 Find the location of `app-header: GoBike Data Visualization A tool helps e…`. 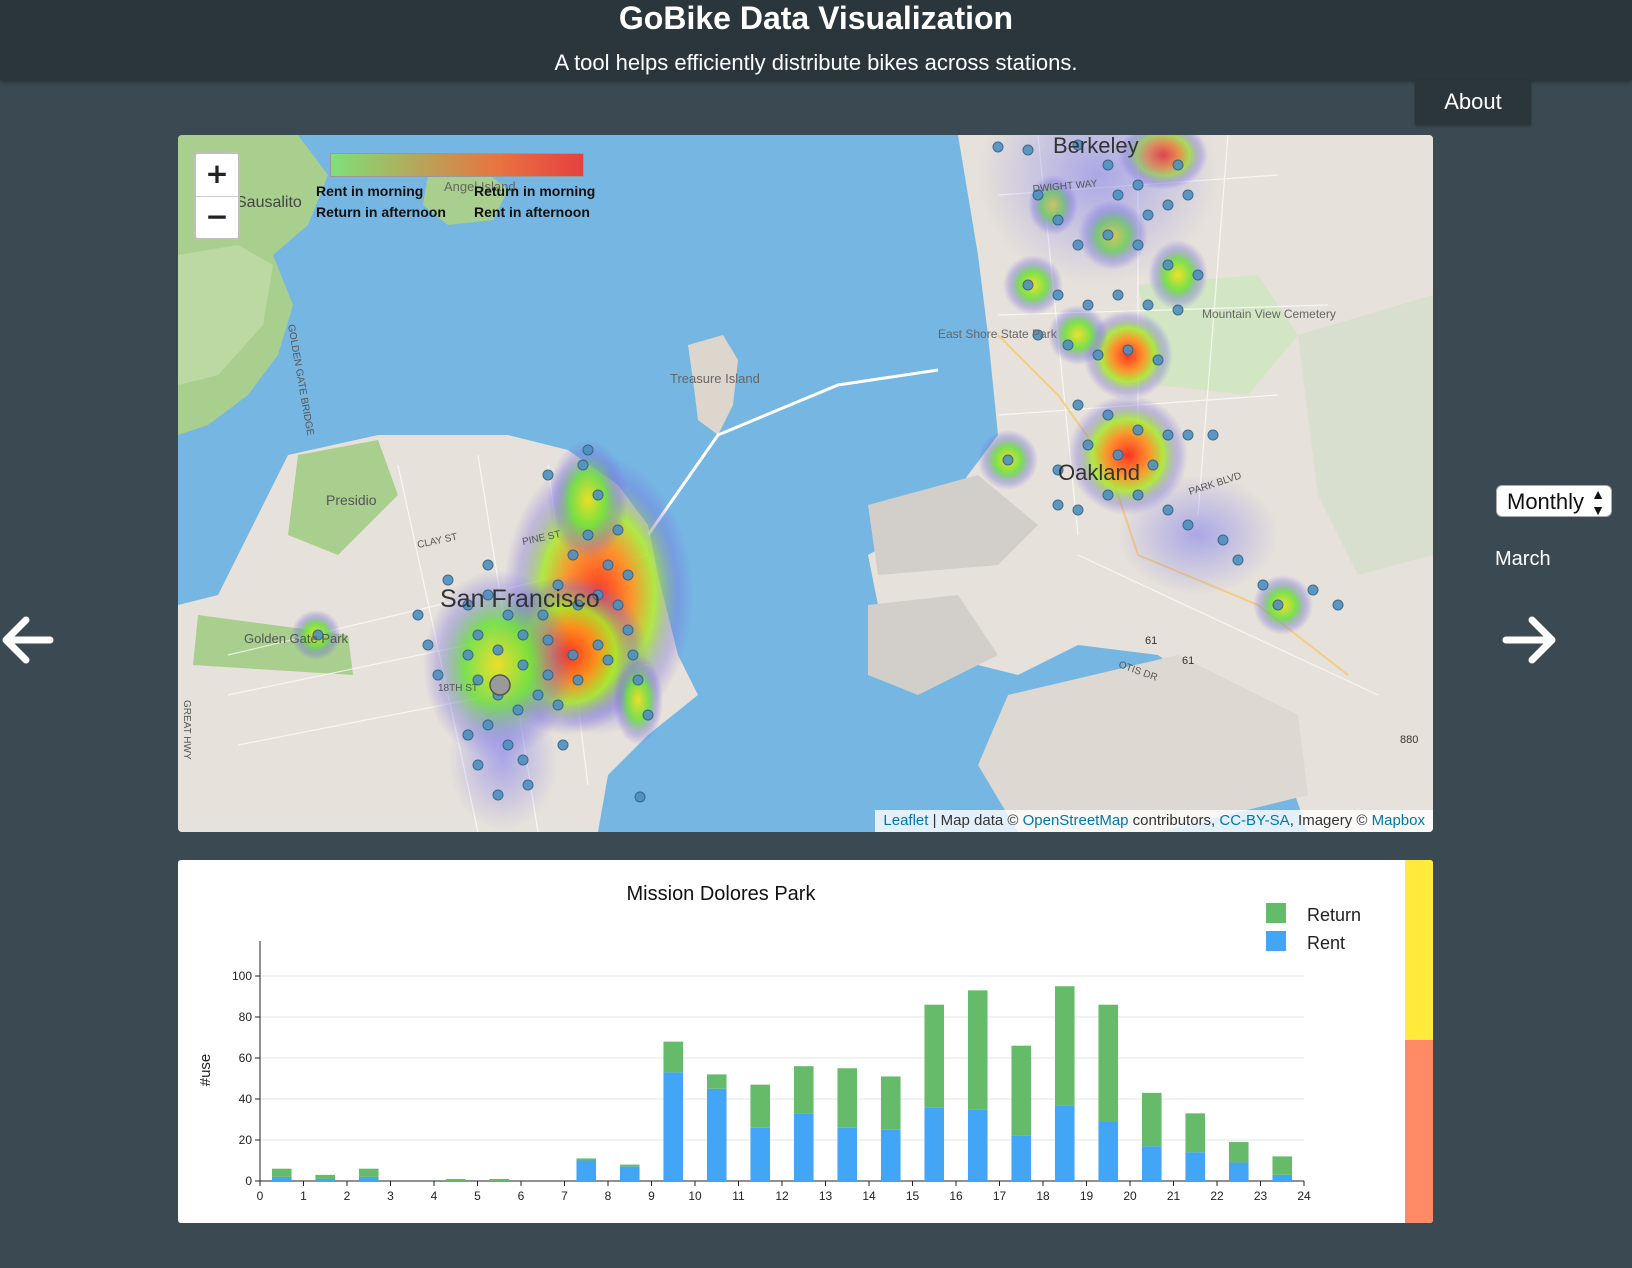

app-header: GoBike Data Visualization A tool helps e… is located at coordinates (816, 40).